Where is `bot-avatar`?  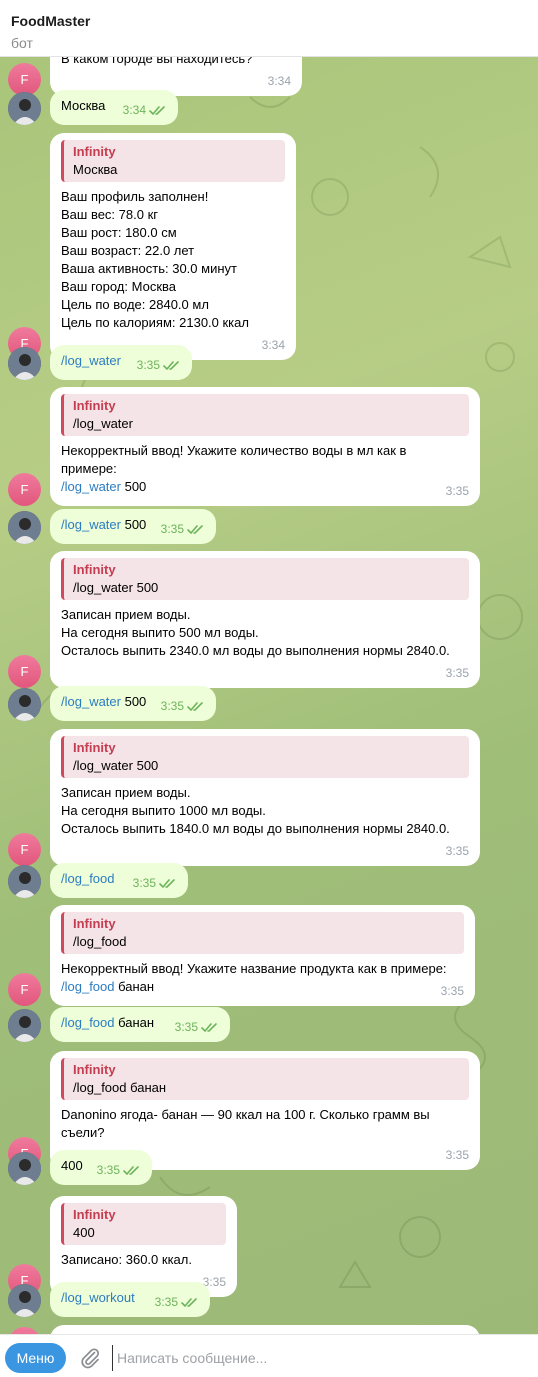
bot-avatar is located at coordinates (24, 1330).